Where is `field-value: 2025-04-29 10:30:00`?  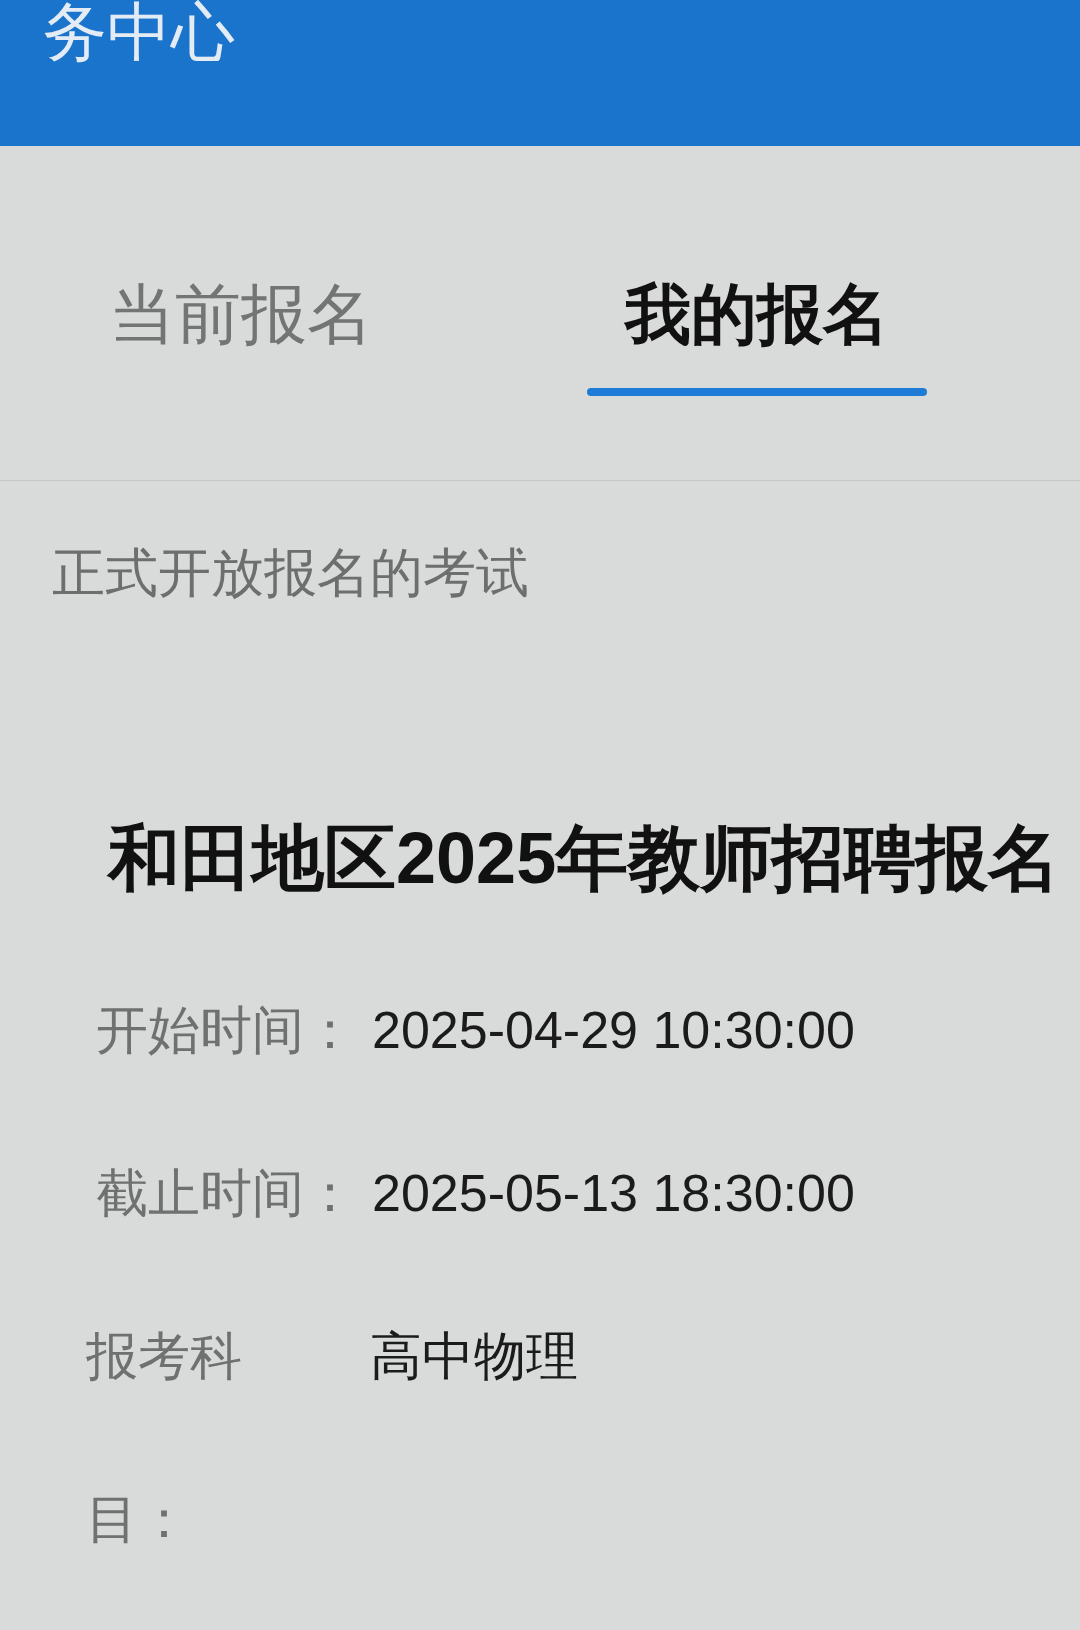
field-value: 2025-04-29 10:30:00 is located at coordinates (613, 1030).